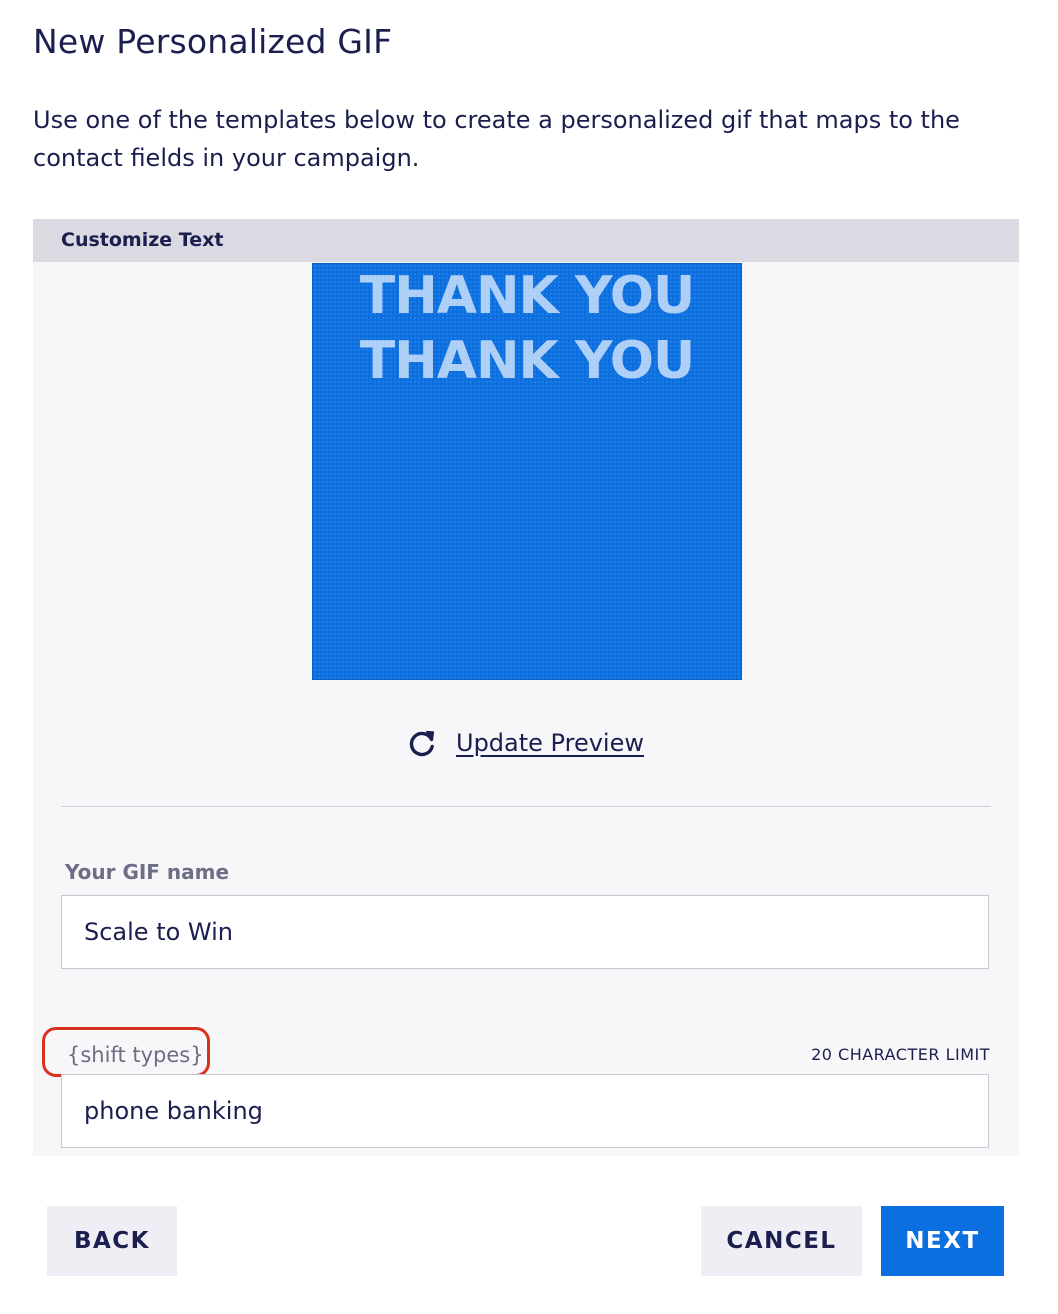  I want to click on character-limit: 20 CHARACTER LIMIT, so click(900, 1054).